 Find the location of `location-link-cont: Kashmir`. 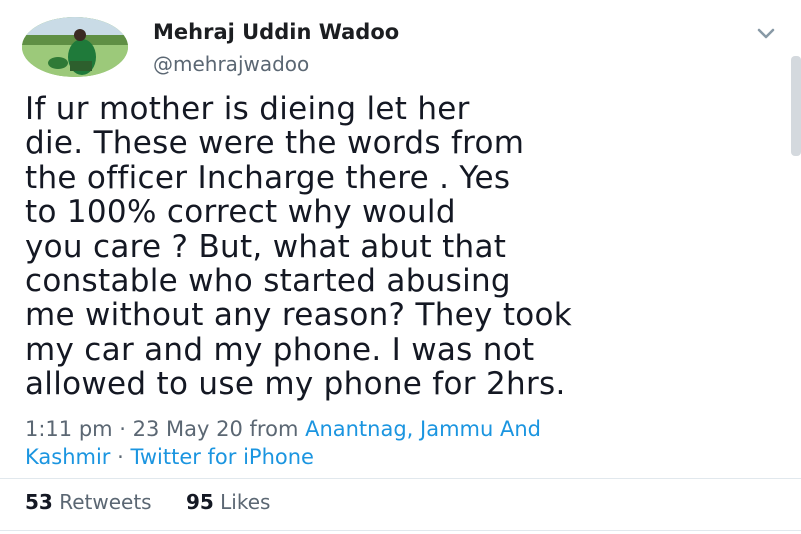

location-link-cont: Kashmir is located at coordinates (67, 457).